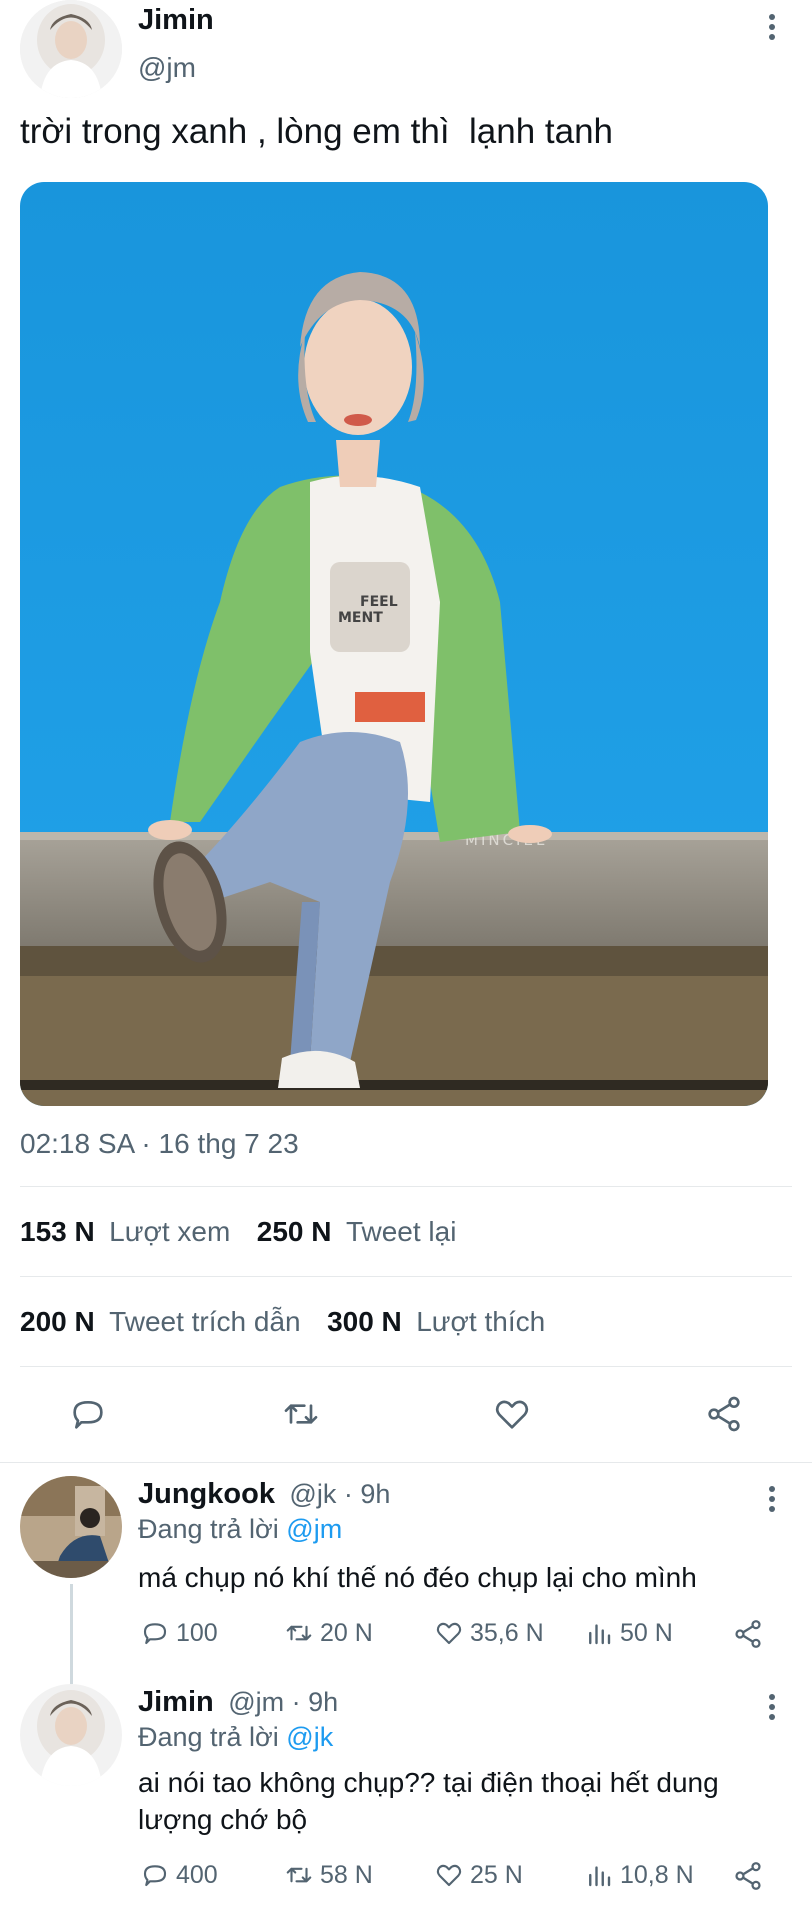 The image size is (812, 1920). I want to click on reply-header: Jungkook @jk · 9h, so click(264, 1494).